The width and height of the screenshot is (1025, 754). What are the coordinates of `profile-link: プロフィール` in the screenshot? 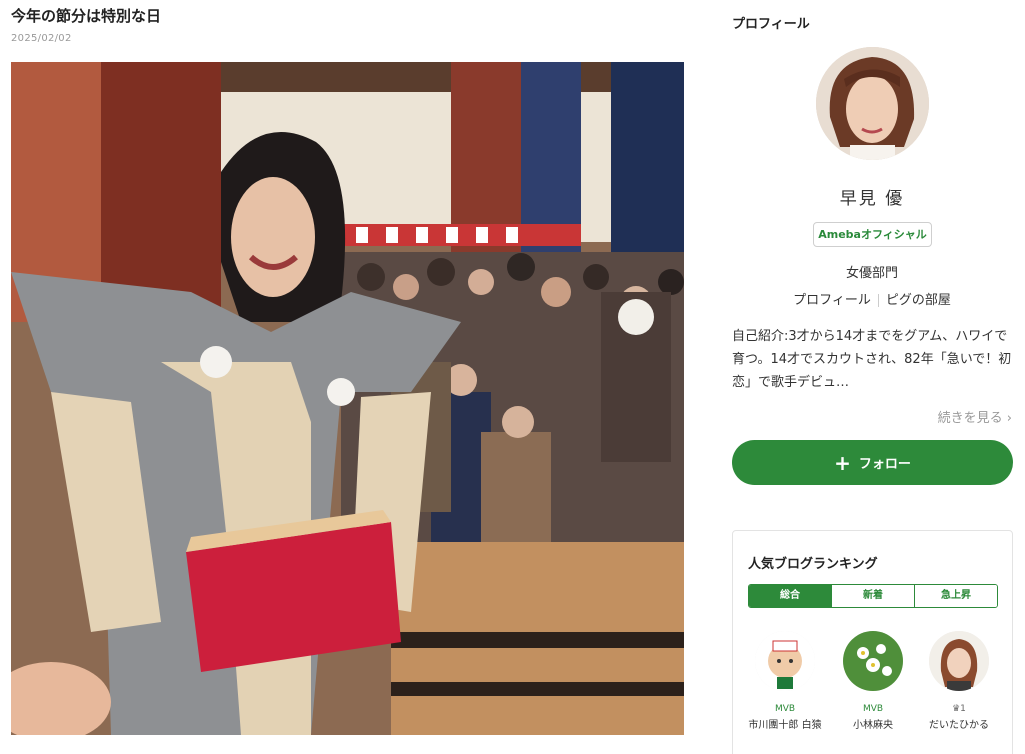 It's located at (832, 300).